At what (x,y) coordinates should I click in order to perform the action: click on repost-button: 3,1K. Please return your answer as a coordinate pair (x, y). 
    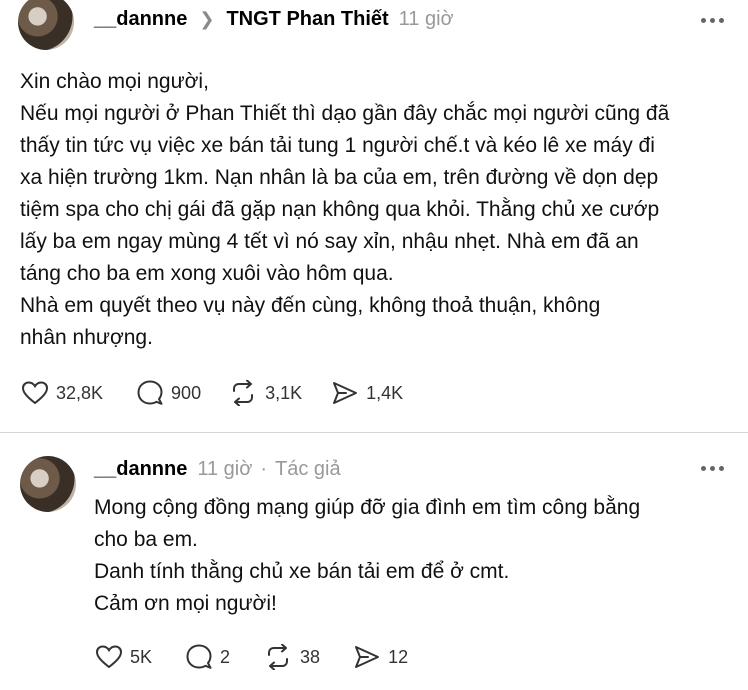
    Looking at the image, I should click on (265, 393).